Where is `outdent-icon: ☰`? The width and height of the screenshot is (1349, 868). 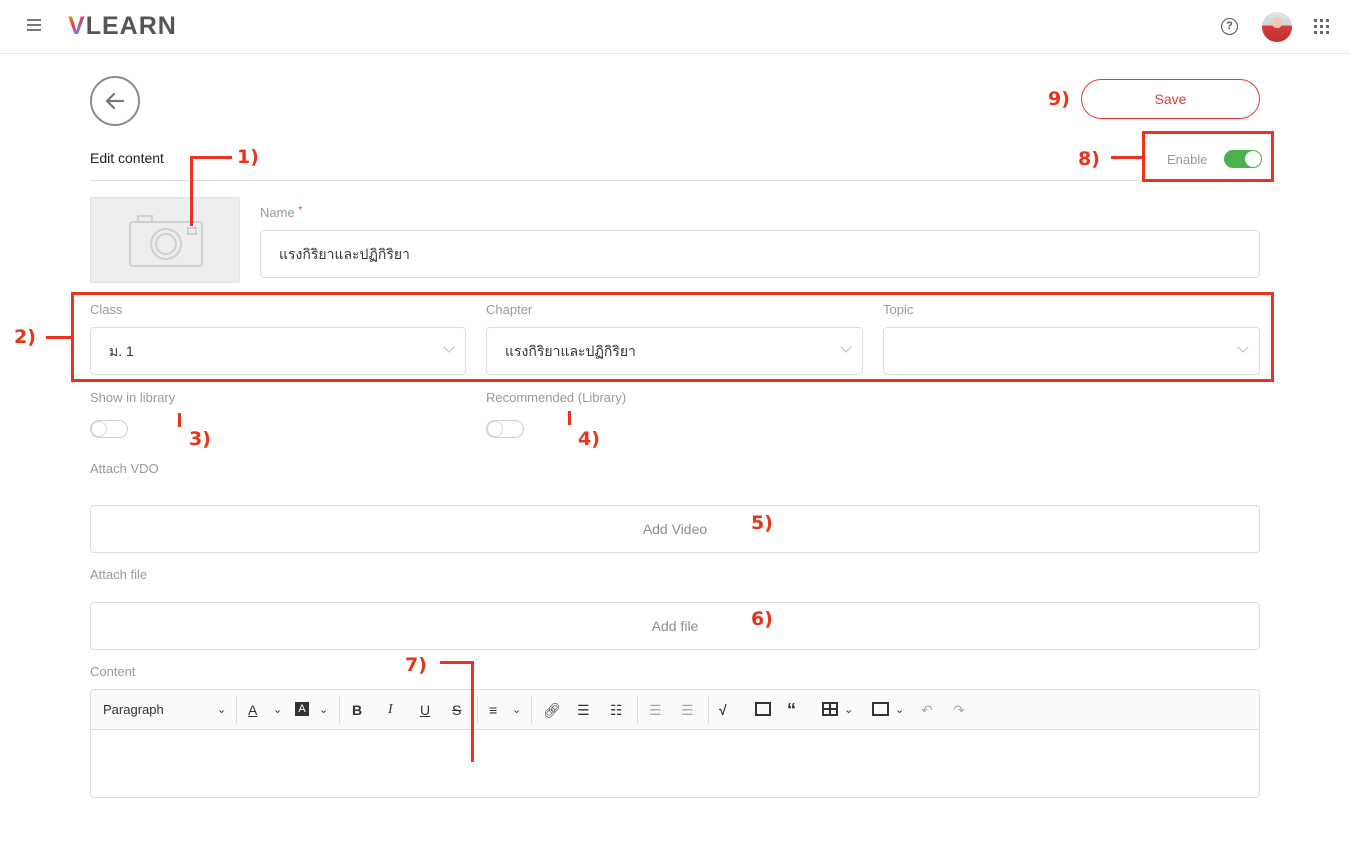
outdent-icon: ☰ is located at coordinates (655, 710).